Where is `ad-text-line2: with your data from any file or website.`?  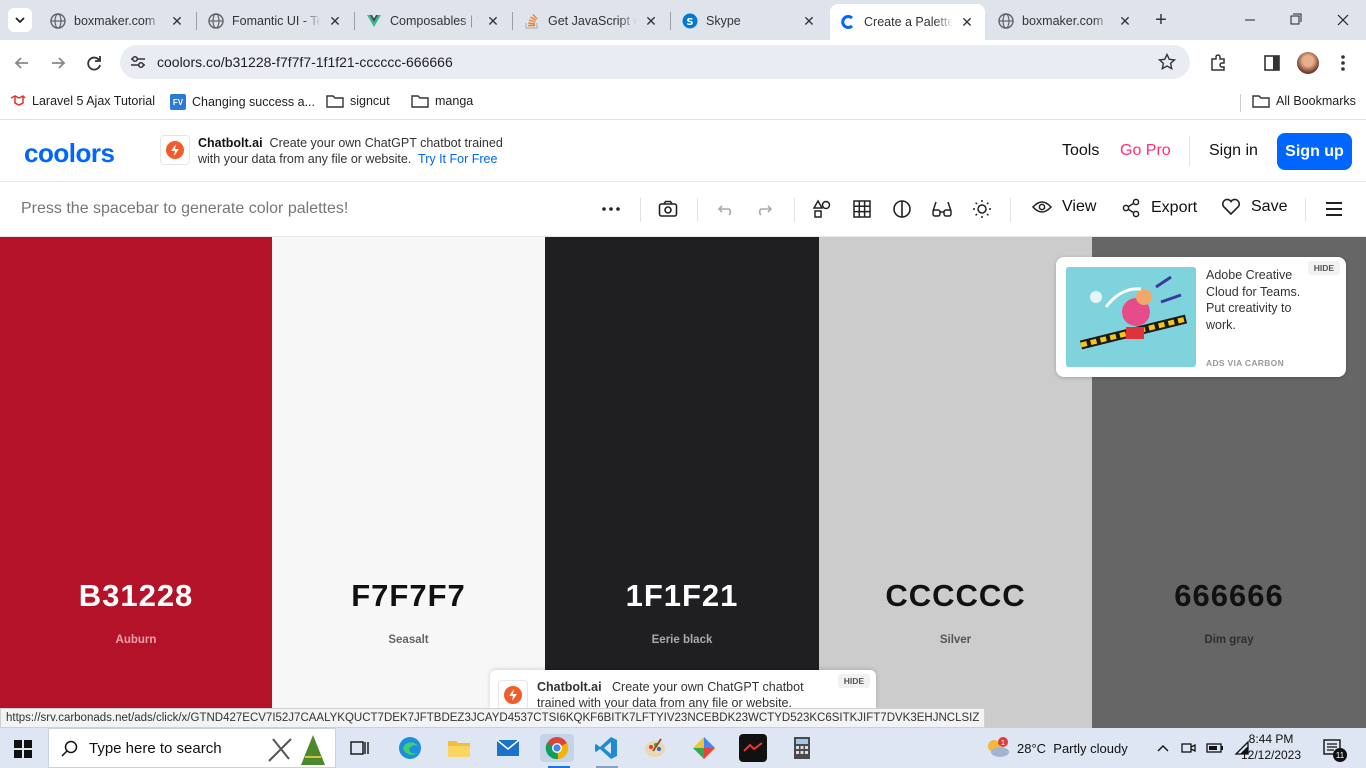 ad-text-line2: with your data from any file or website. is located at coordinates (305, 159).